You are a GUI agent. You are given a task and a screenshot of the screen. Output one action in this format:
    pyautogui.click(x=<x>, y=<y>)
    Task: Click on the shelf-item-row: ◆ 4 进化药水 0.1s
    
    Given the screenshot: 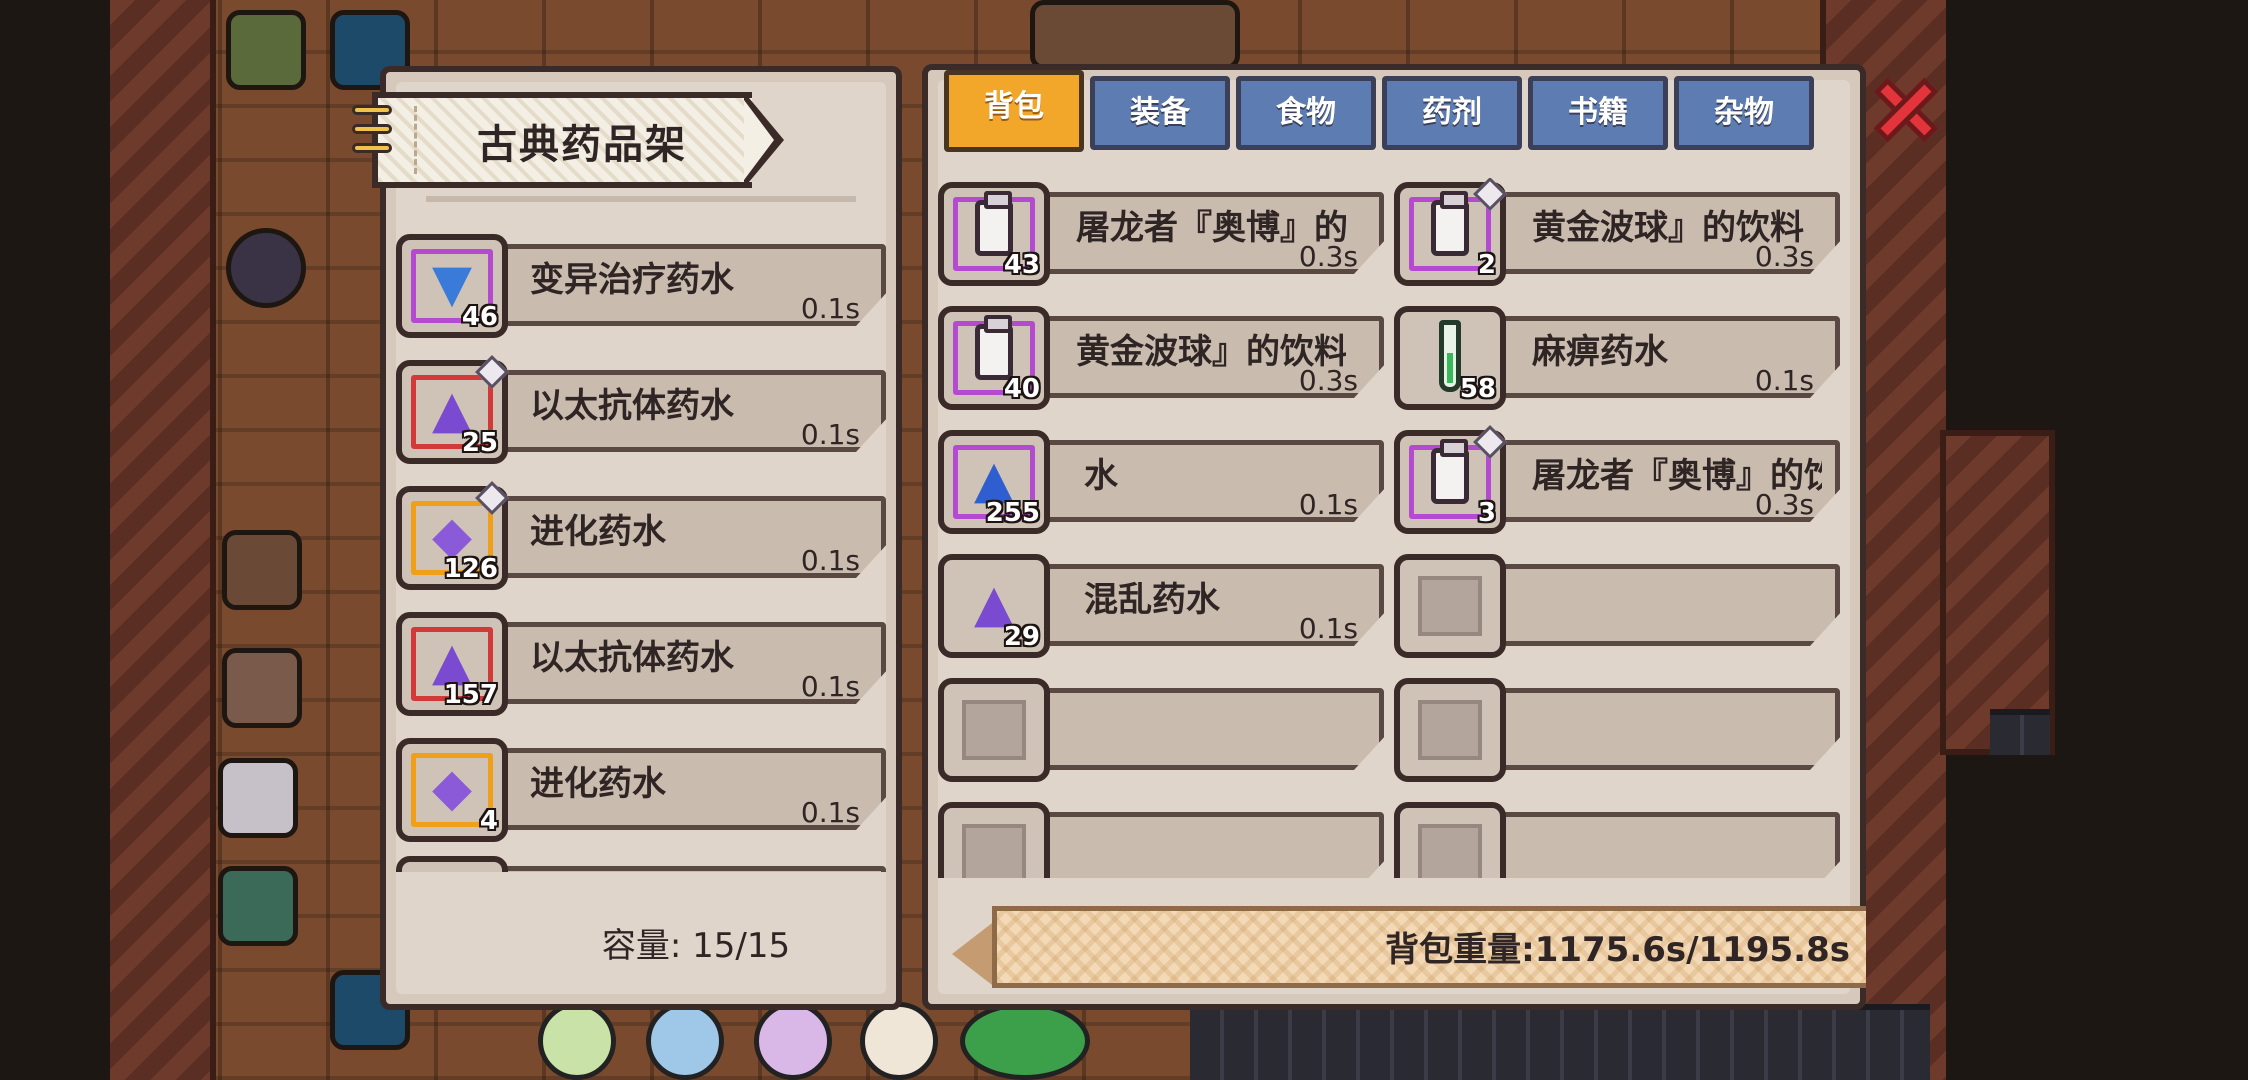 What is the action you would take?
    pyautogui.click(x=641, y=790)
    